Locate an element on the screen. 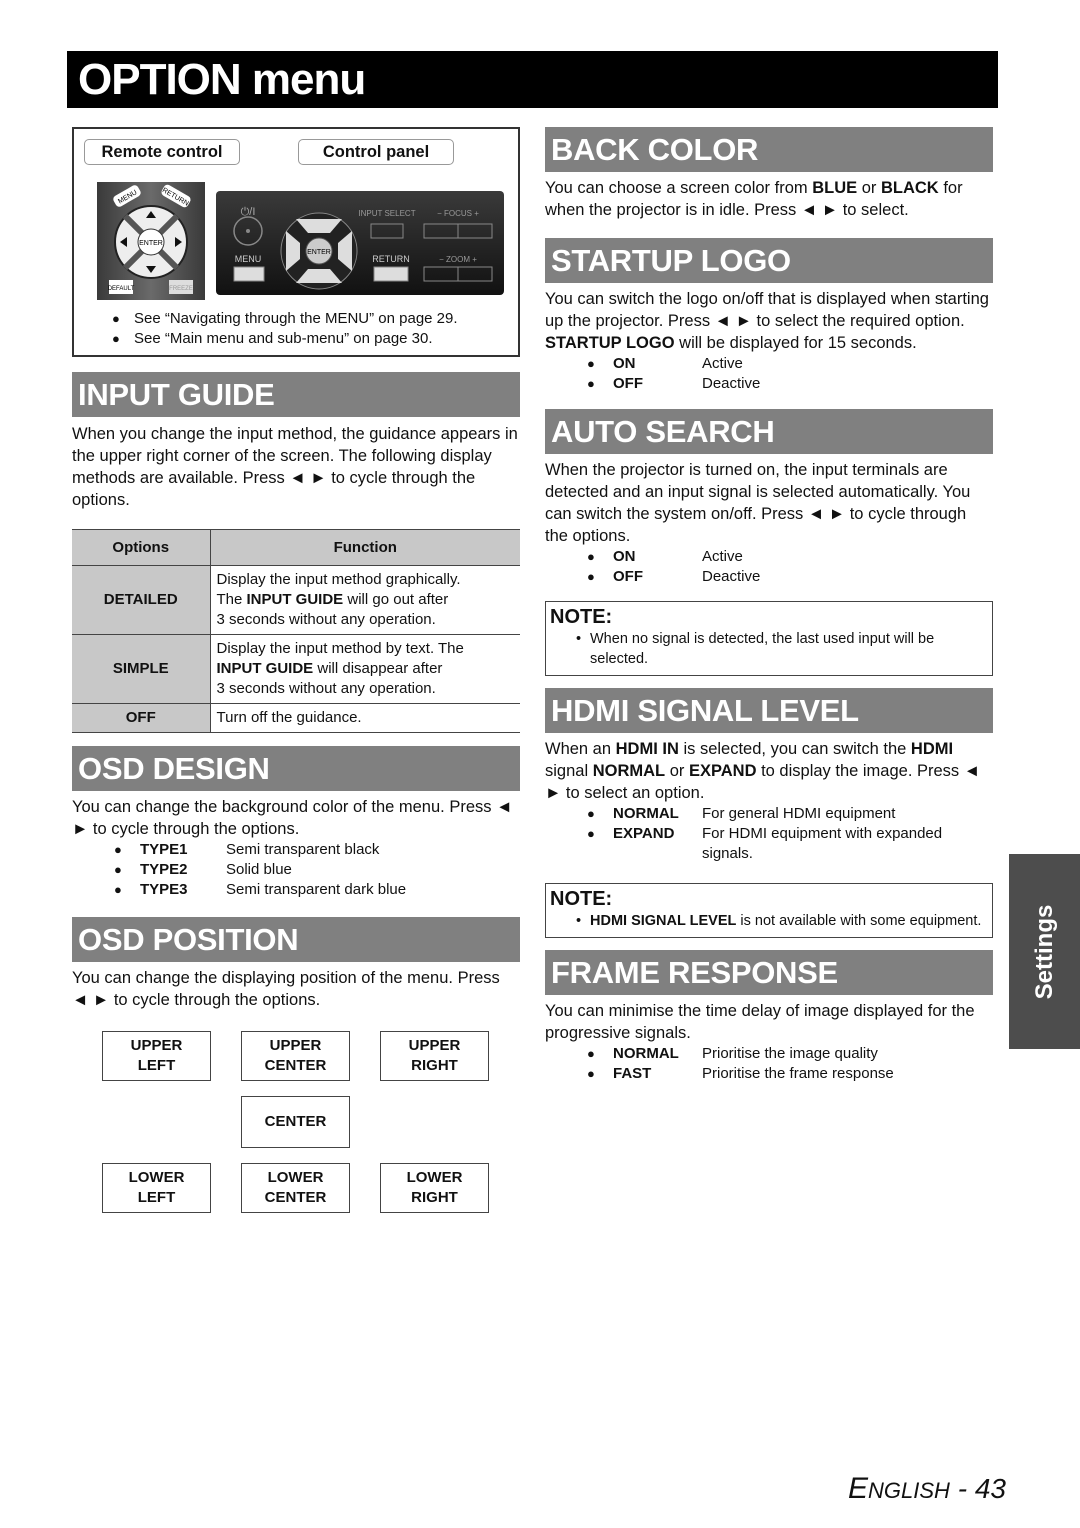 The width and height of the screenshot is (1080, 1528). svg-text: − ZOOM + is located at coordinates (458, 259).